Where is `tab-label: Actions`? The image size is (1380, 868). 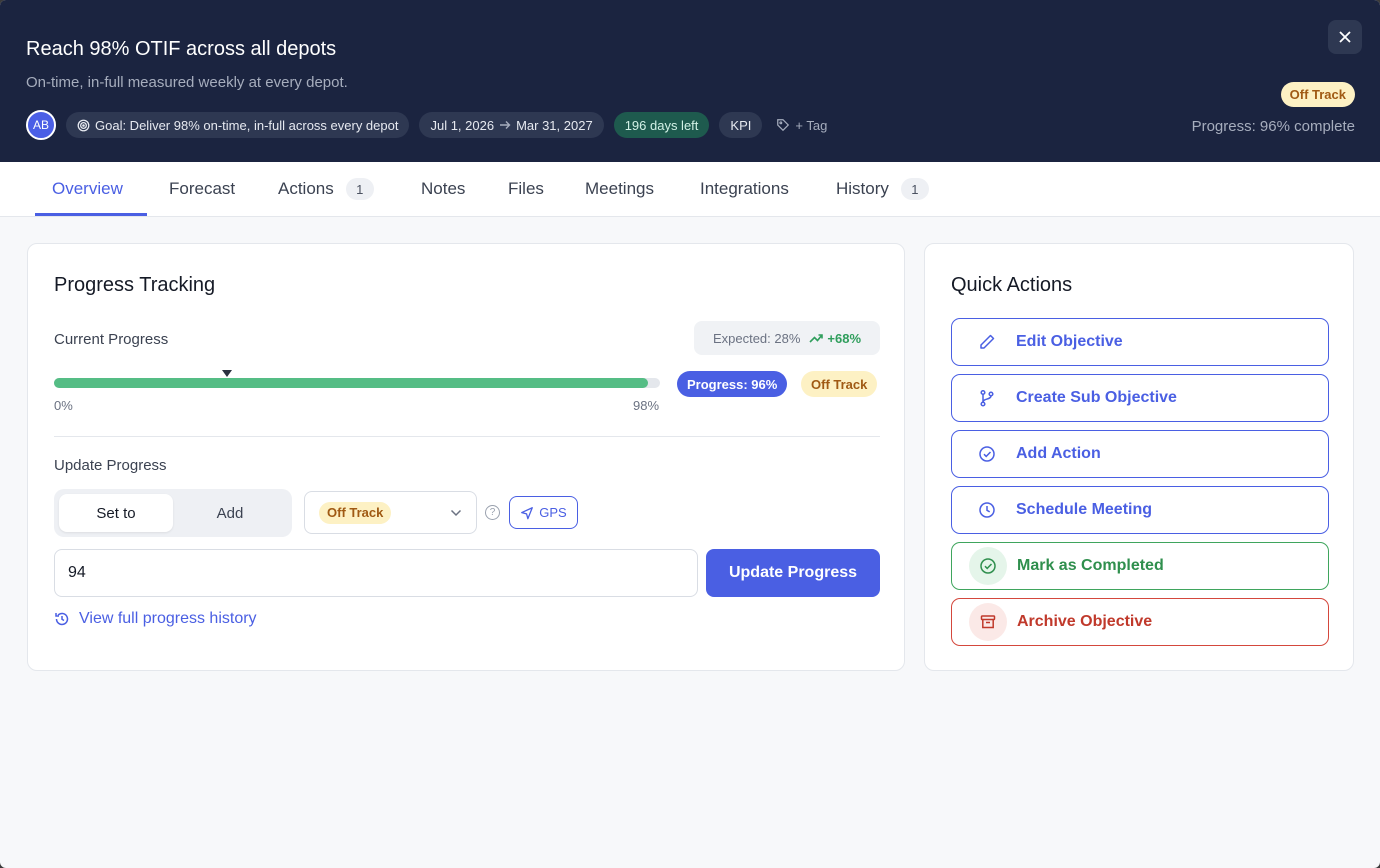 tab-label: Actions is located at coordinates (306, 188).